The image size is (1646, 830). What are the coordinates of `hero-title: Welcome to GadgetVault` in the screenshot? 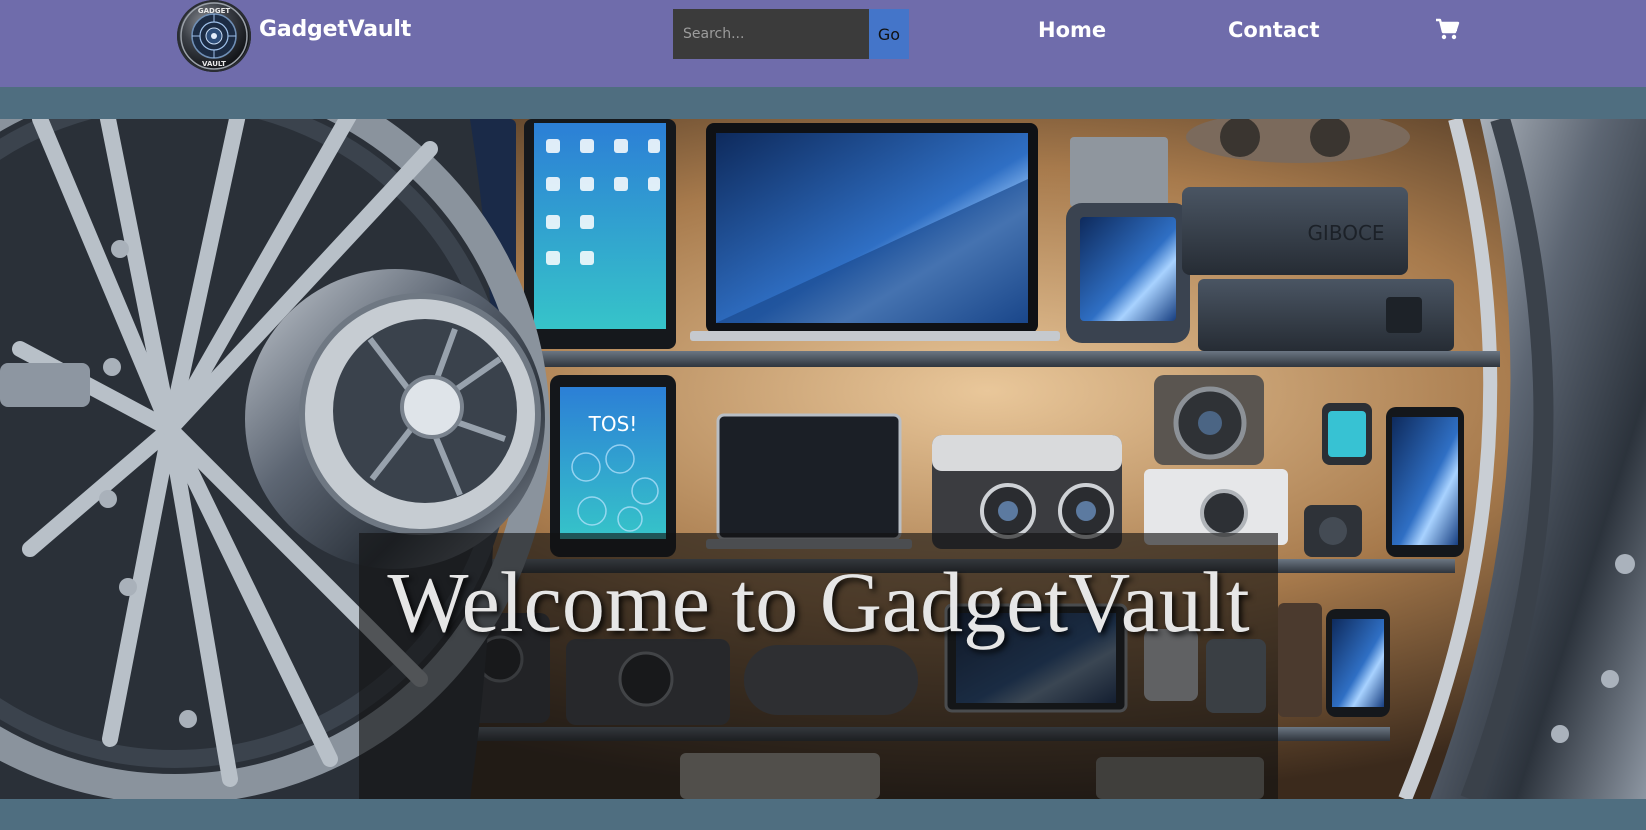 It's located at (818, 602).